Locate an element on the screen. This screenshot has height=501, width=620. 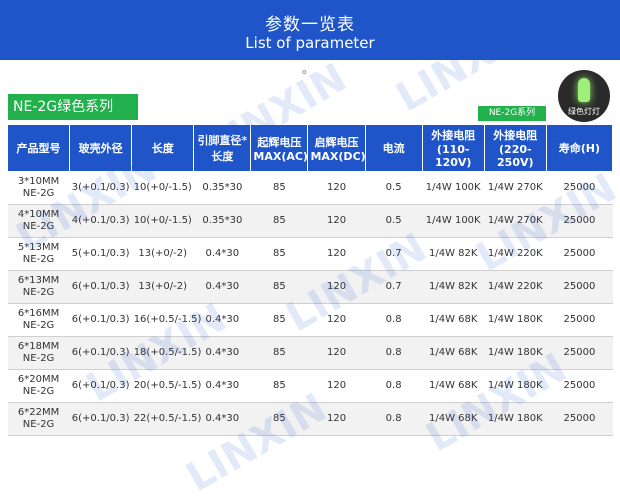
lamp-icon: 绿色灯灯 is located at coordinates (584, 96).